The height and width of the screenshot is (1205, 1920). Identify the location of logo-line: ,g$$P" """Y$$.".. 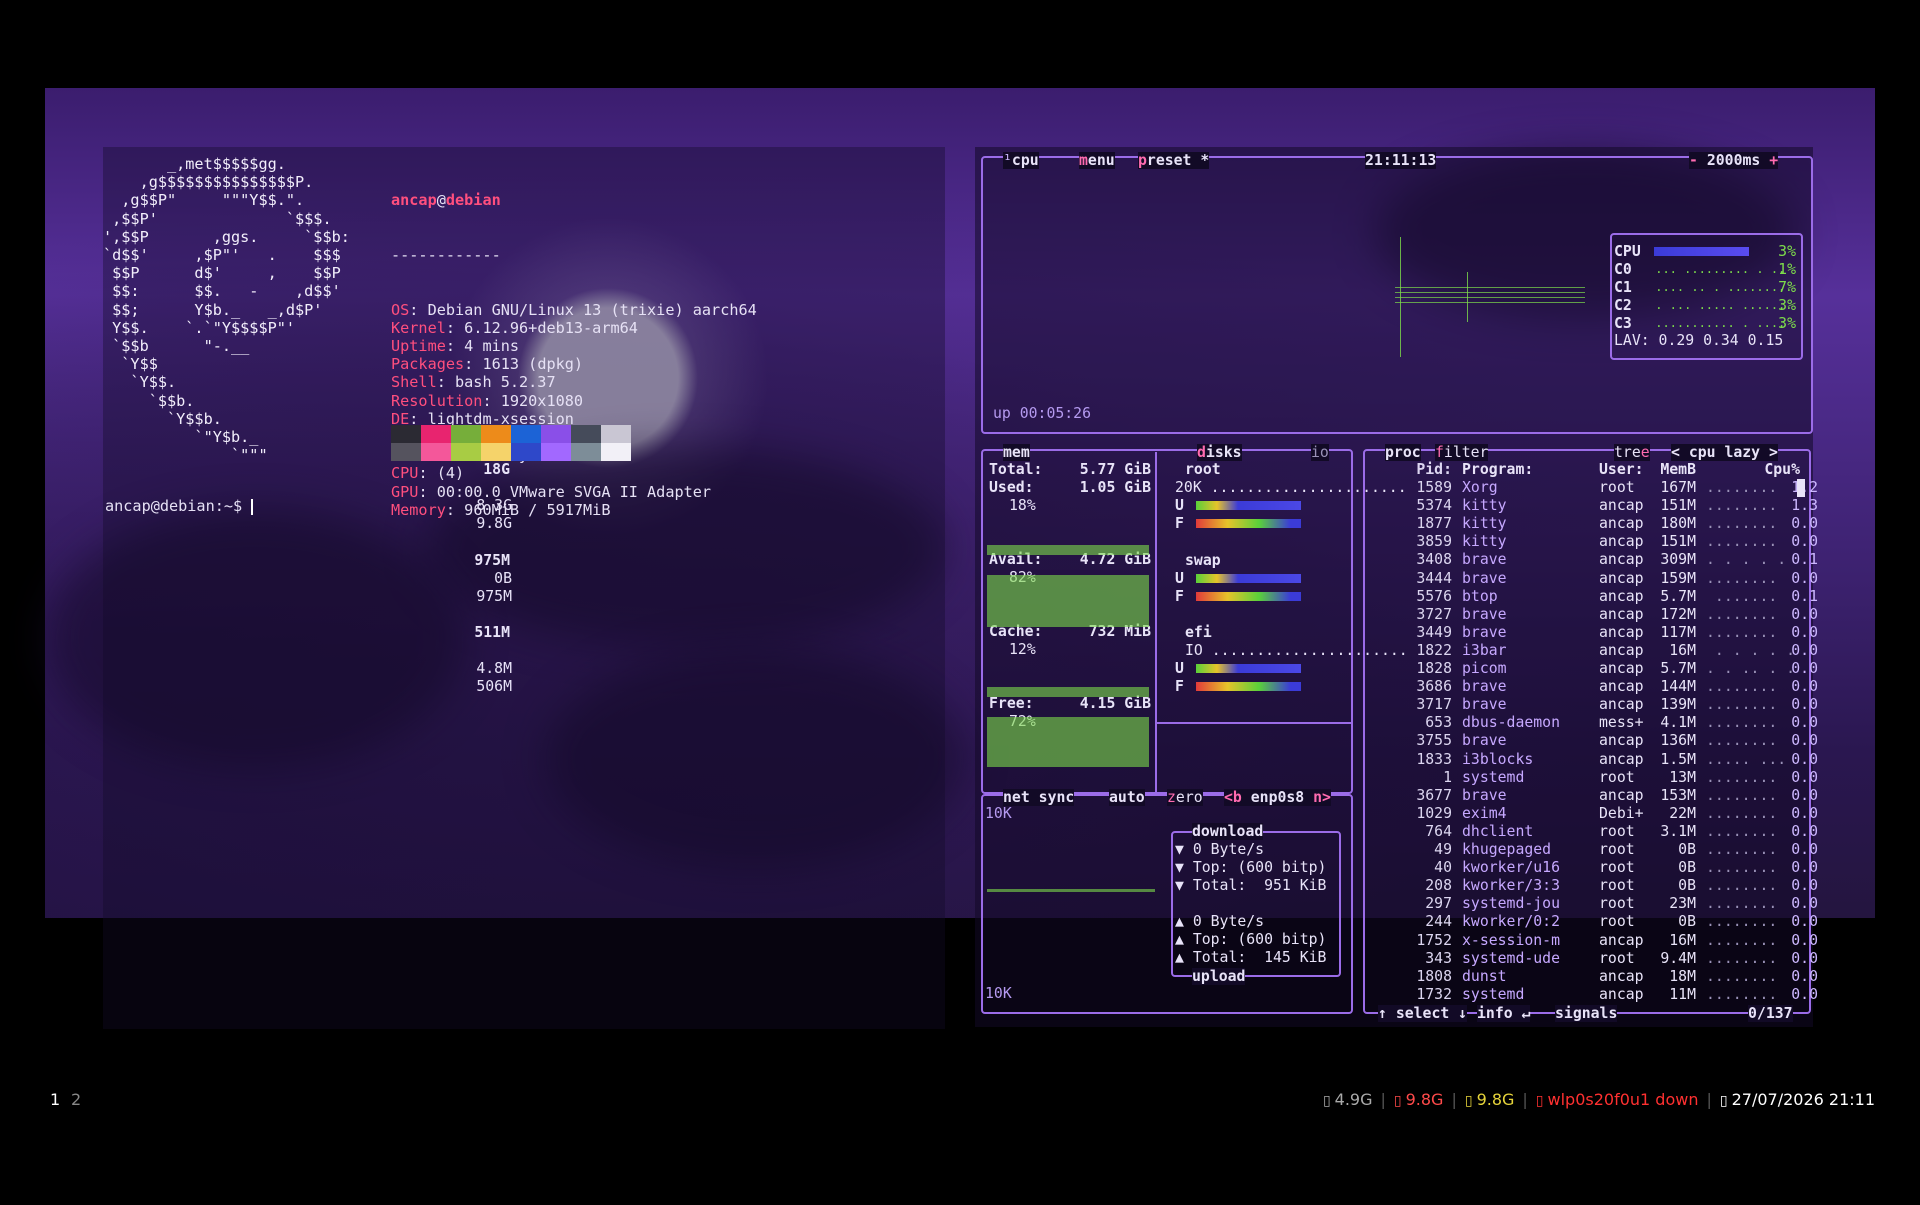
(204, 200).